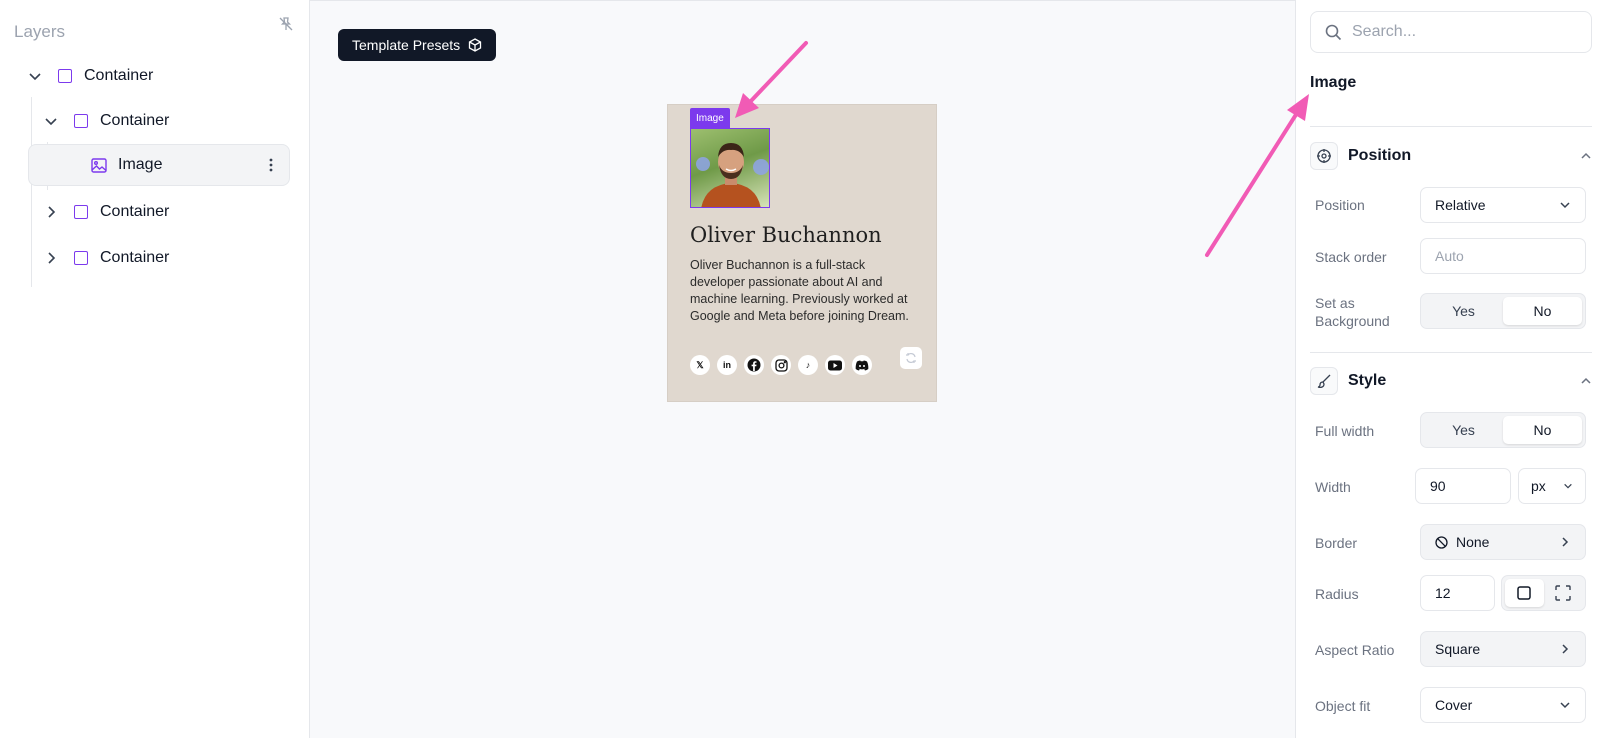 This screenshot has height=738, width=1600. Describe the element at coordinates (271, 165) in the screenshot. I see `more-vertical-icon` at that location.